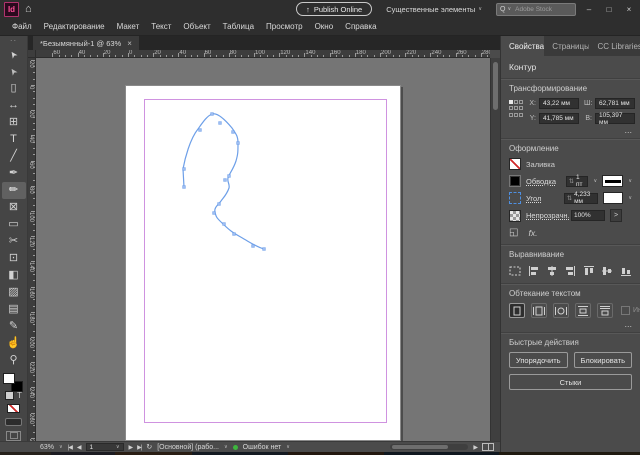  I want to click on opacity-flyout-button: >, so click(616, 215).